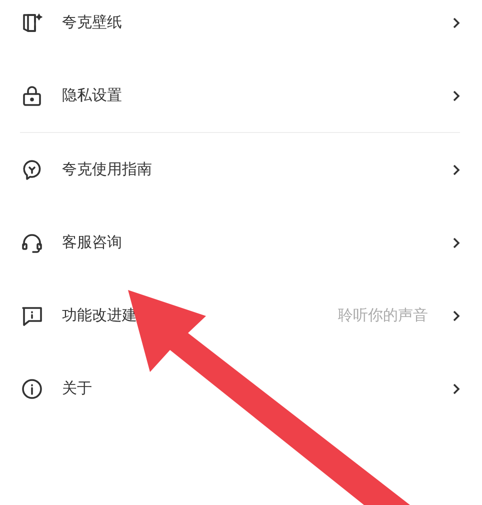 The width and height of the screenshot is (482, 505). Describe the element at coordinates (257, 388) in the screenshot. I see `menu-item-label: 关于` at that location.